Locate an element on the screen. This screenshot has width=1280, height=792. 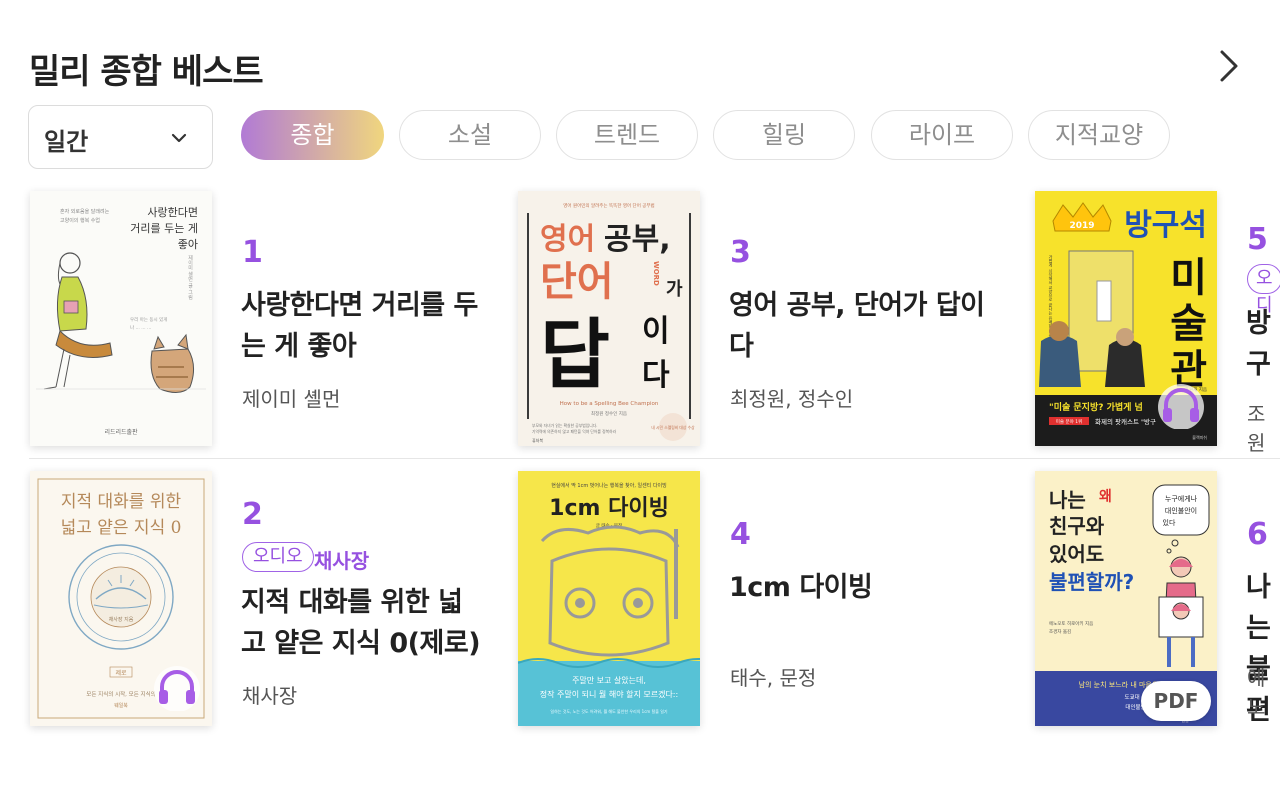
cover-3-note-2: 기억력에 의존하지 않고 패턴을 익혀 단어를 정복하라 is located at coordinates (574, 431).